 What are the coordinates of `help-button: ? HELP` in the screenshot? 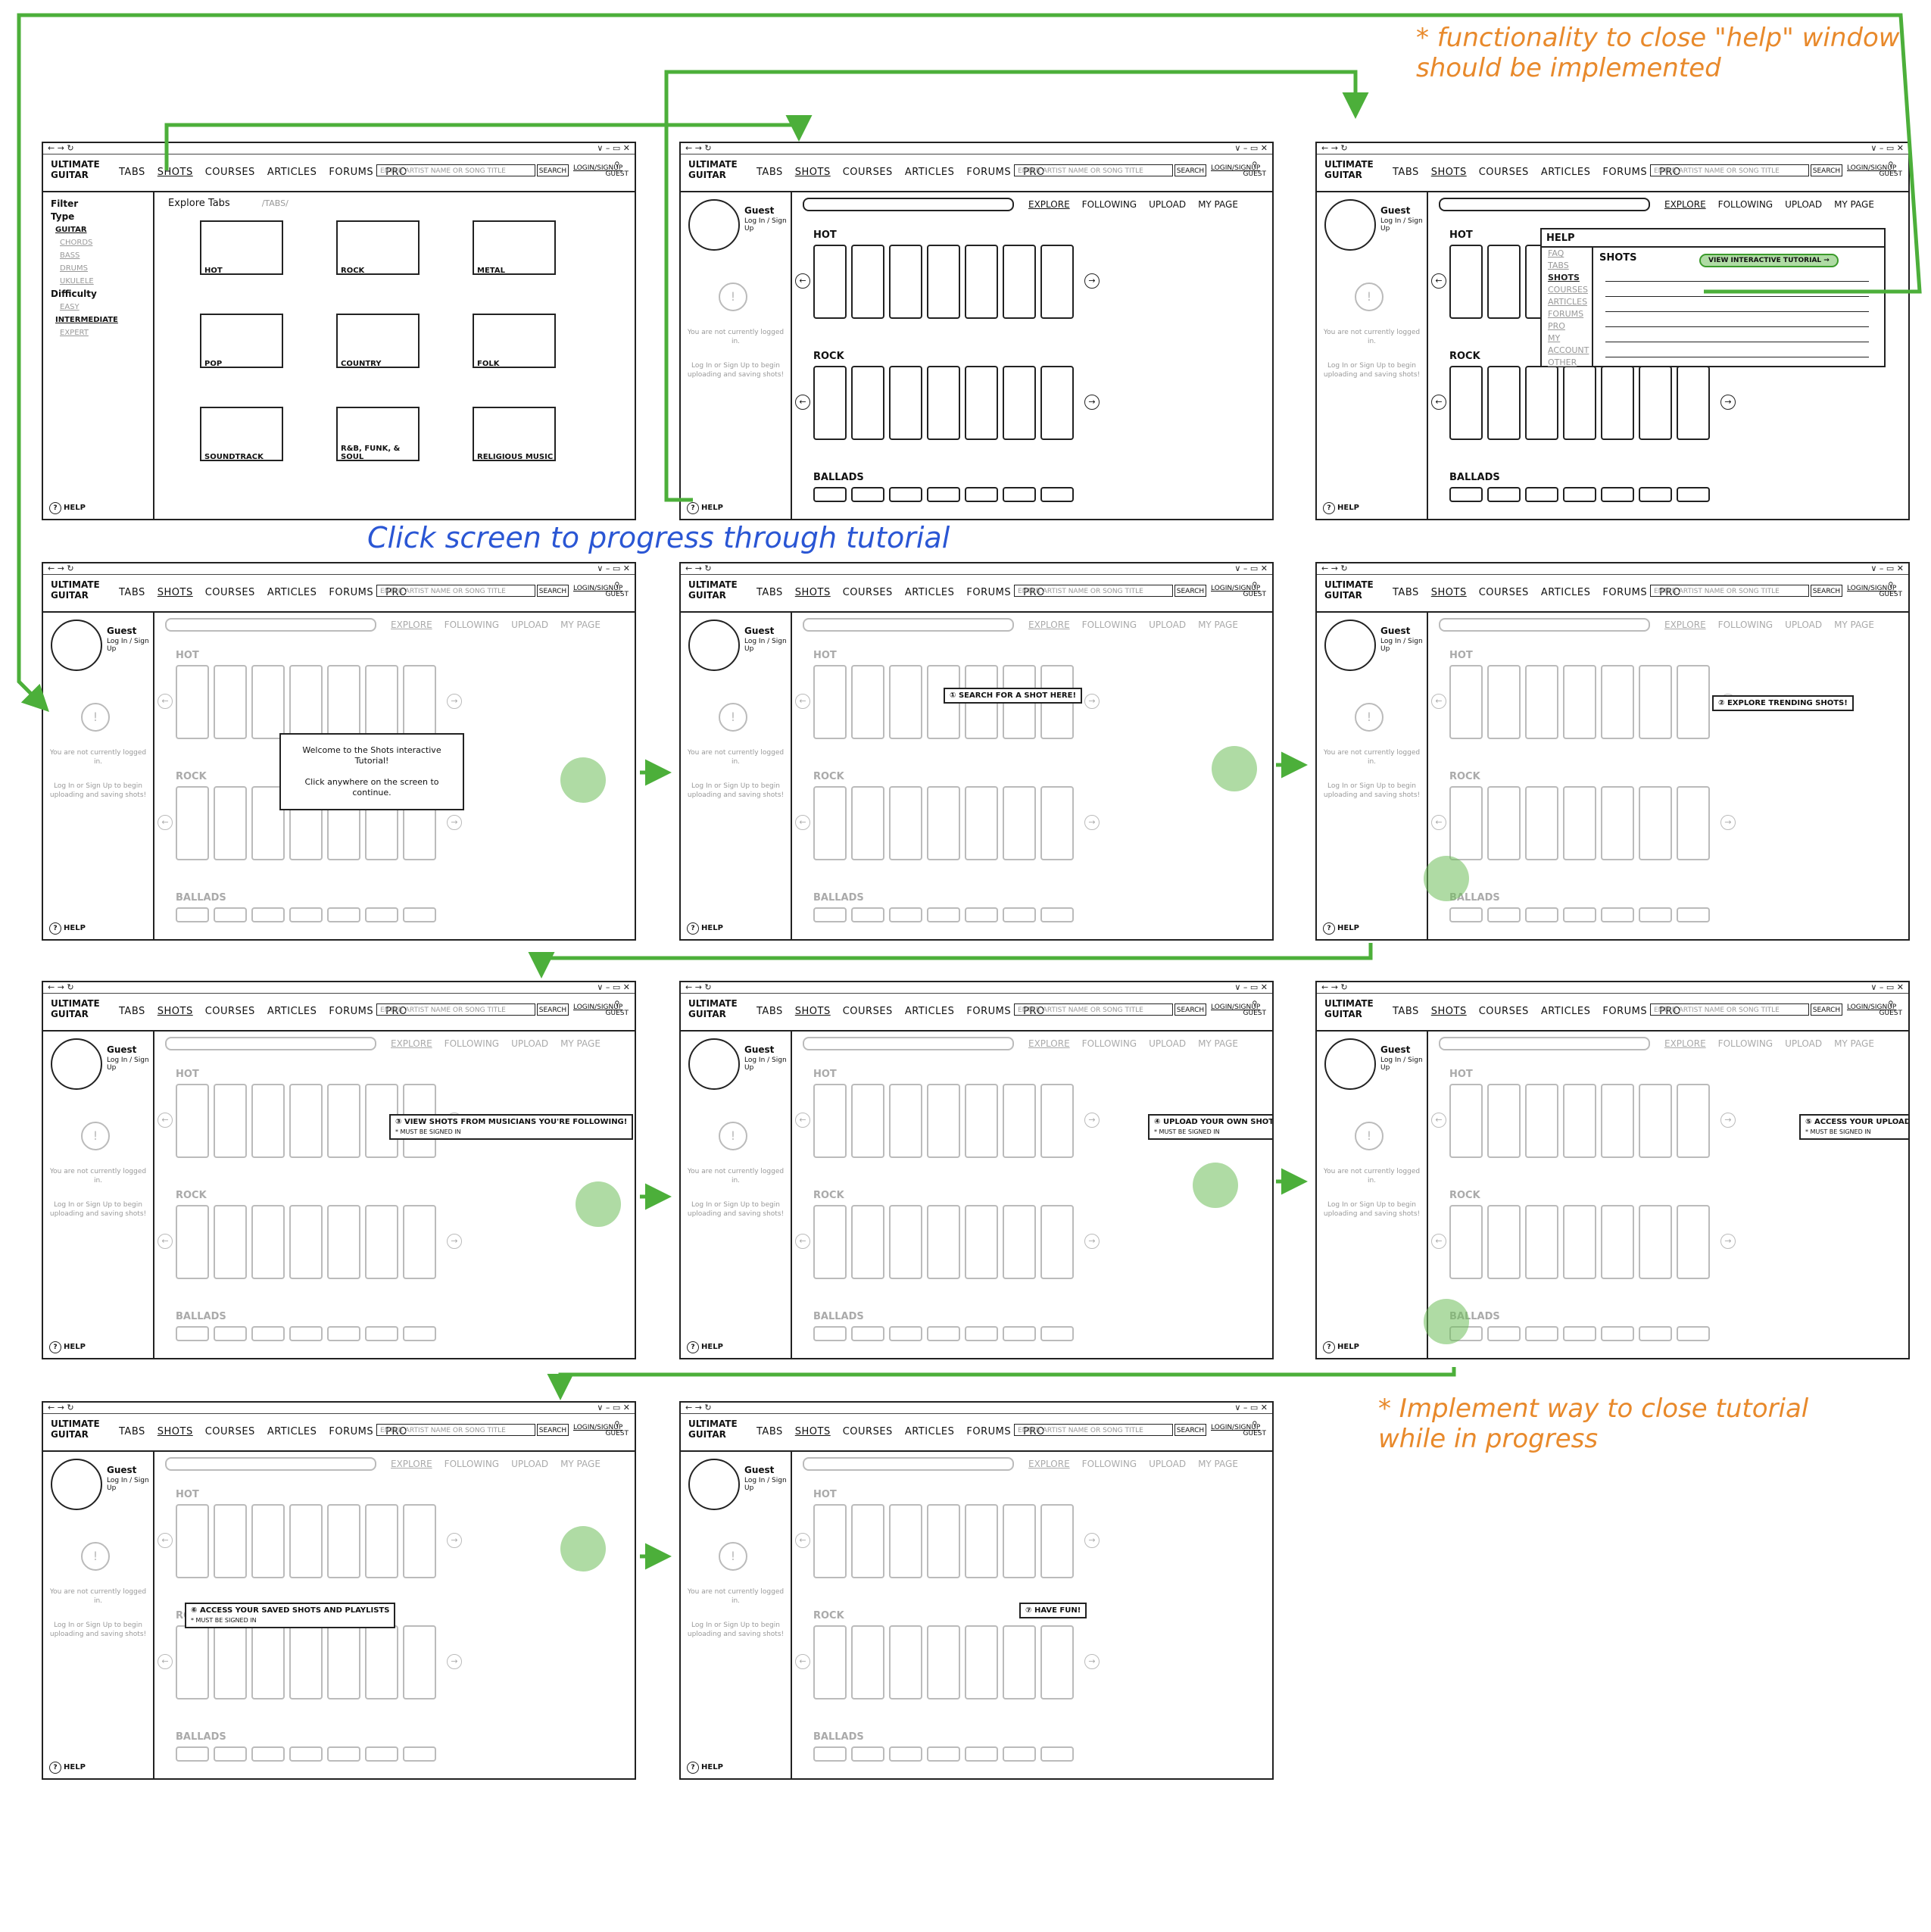 It's located at (1341, 928).